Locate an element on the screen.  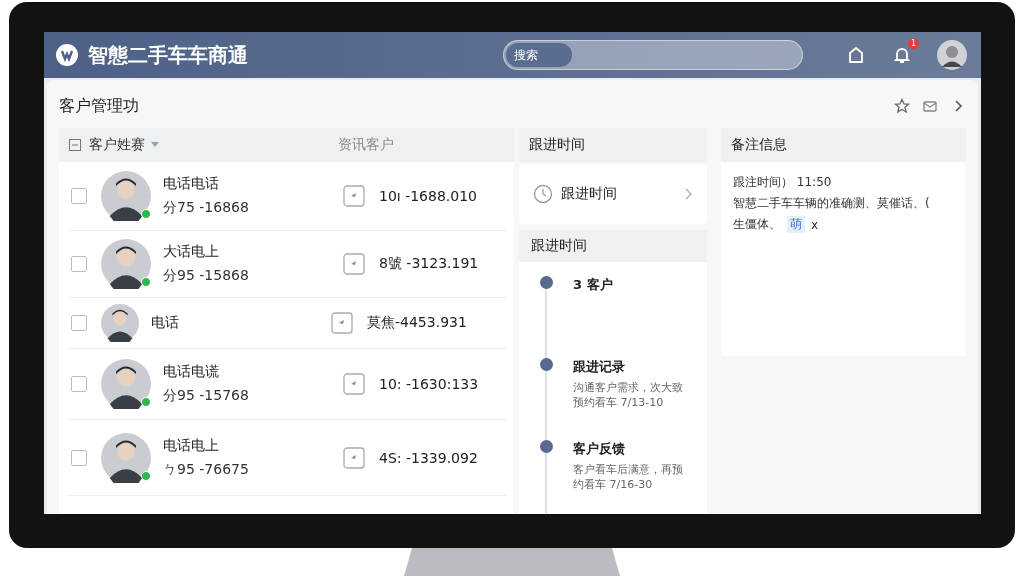
timeline-title: 跟进记录 is located at coordinates (599, 367).